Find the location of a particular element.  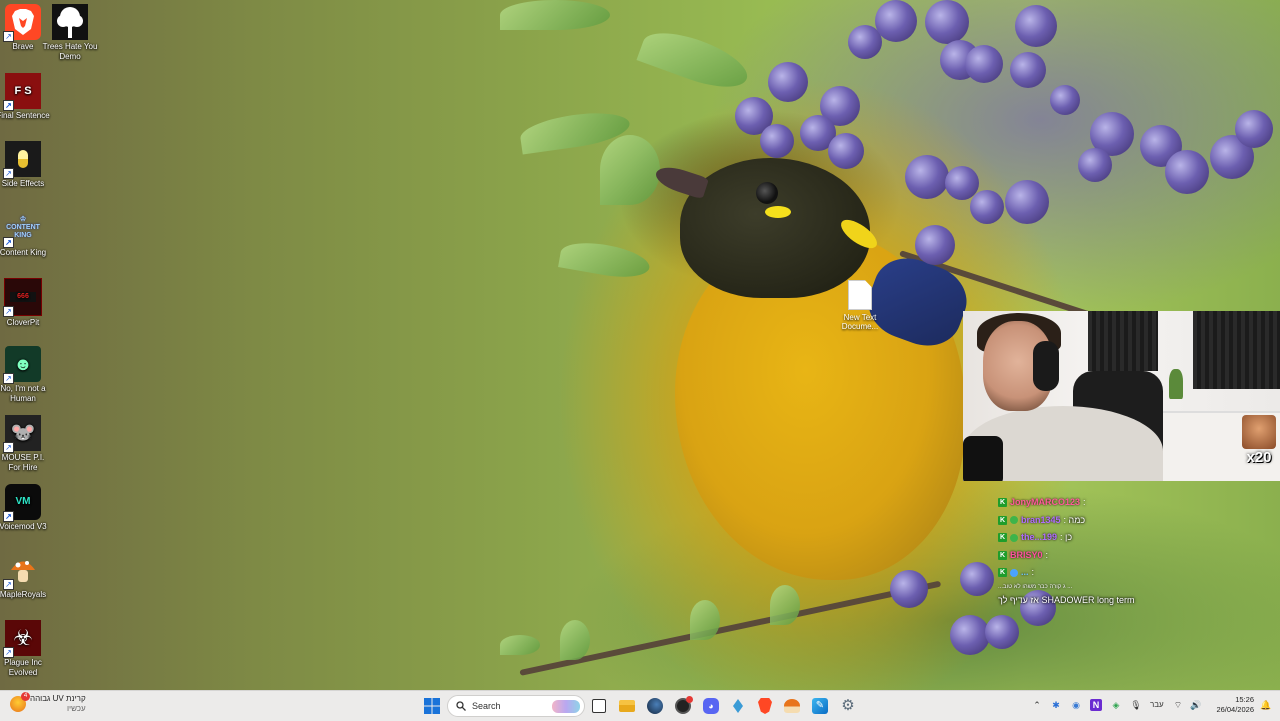

maple-app-icon is located at coordinates (792, 706).